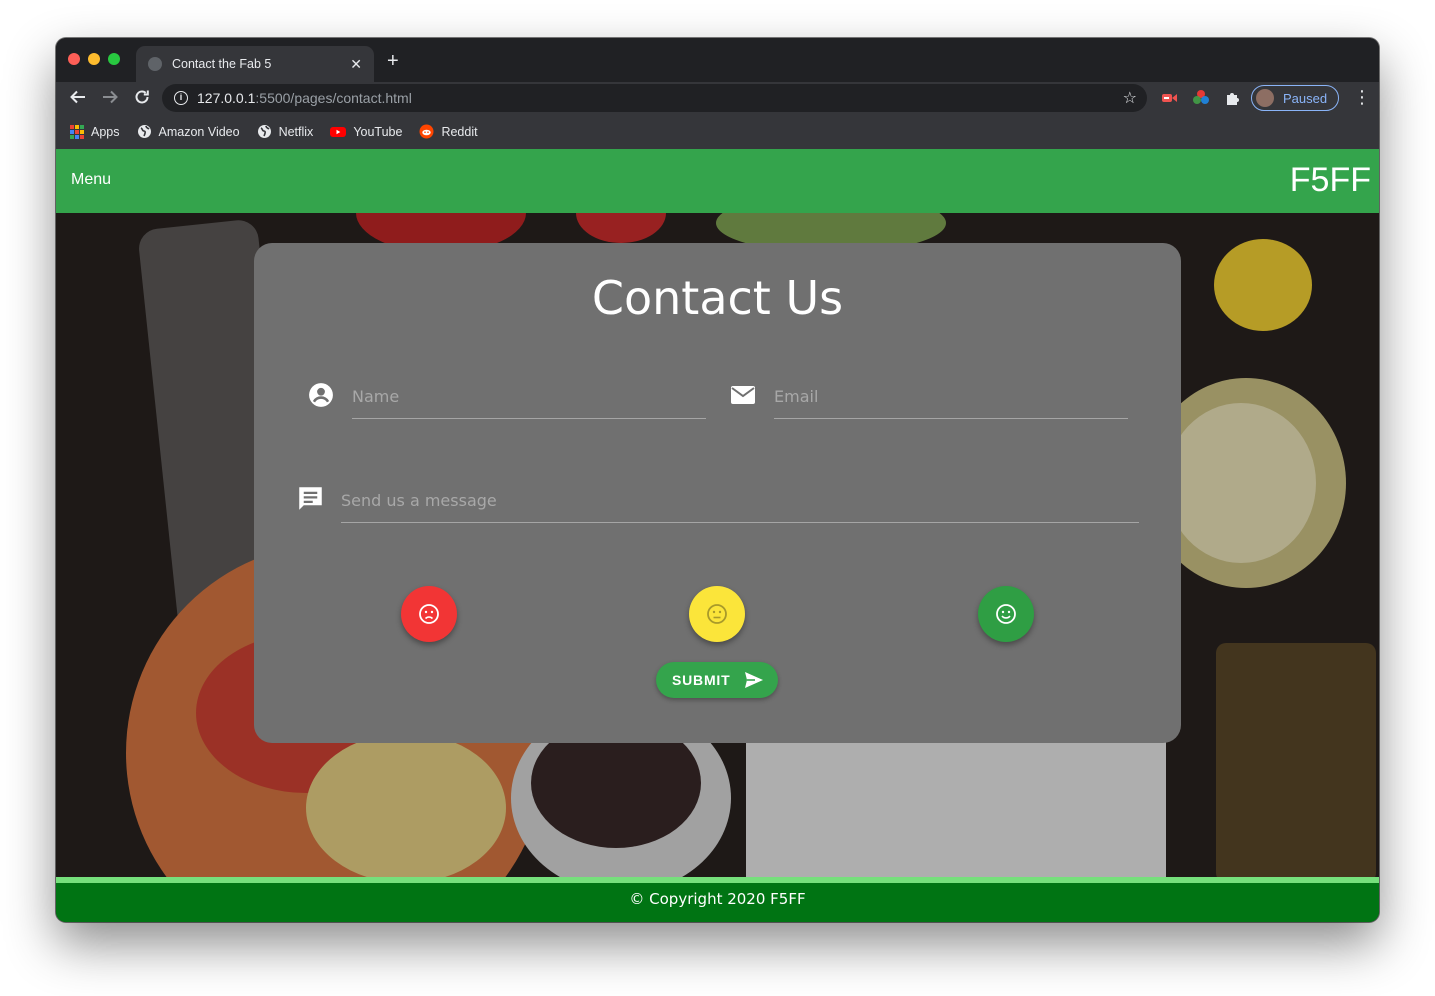 The width and height of the screenshot is (1435, 996). Describe the element at coordinates (1201, 98) in the screenshot. I see `extension-color-icon` at that location.